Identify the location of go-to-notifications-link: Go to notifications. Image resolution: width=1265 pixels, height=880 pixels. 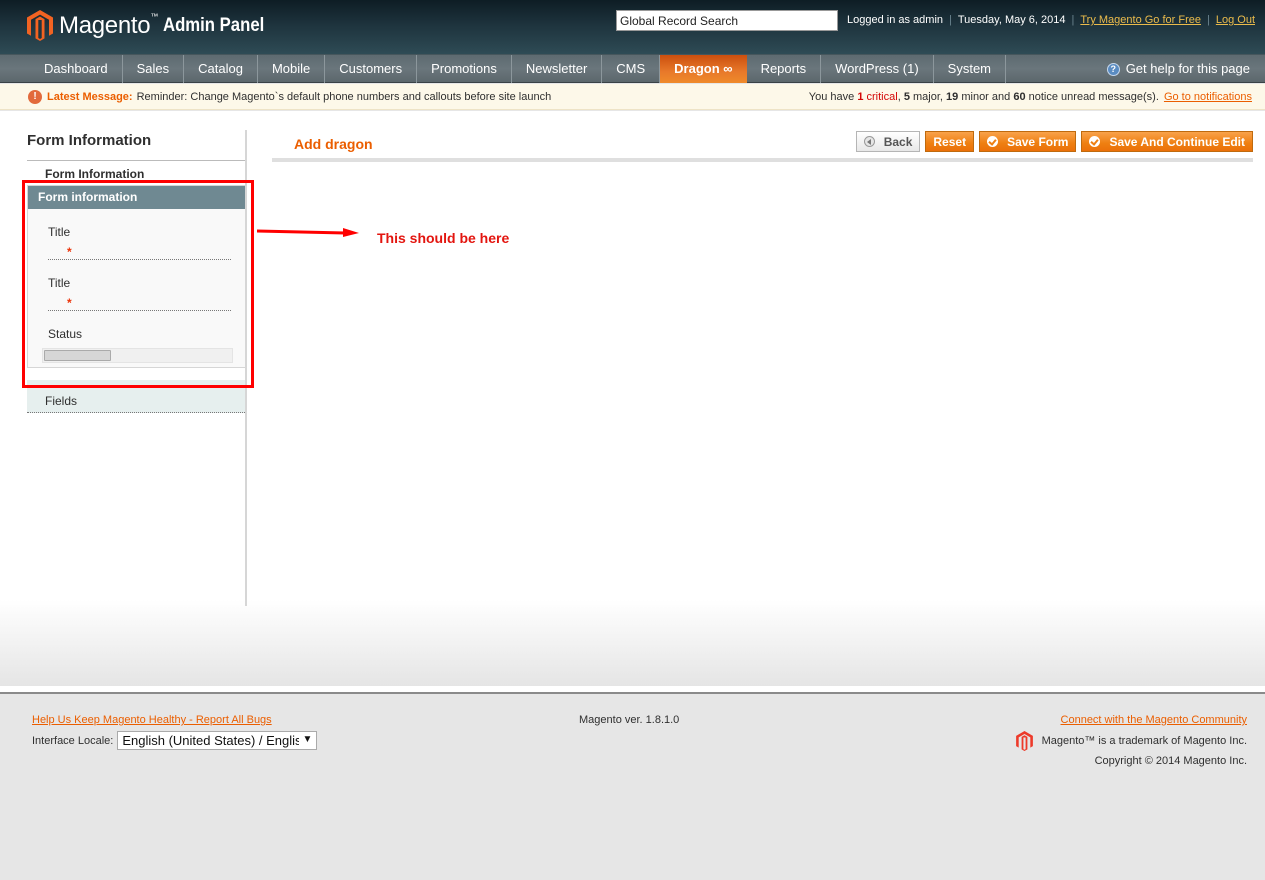
(1208, 97).